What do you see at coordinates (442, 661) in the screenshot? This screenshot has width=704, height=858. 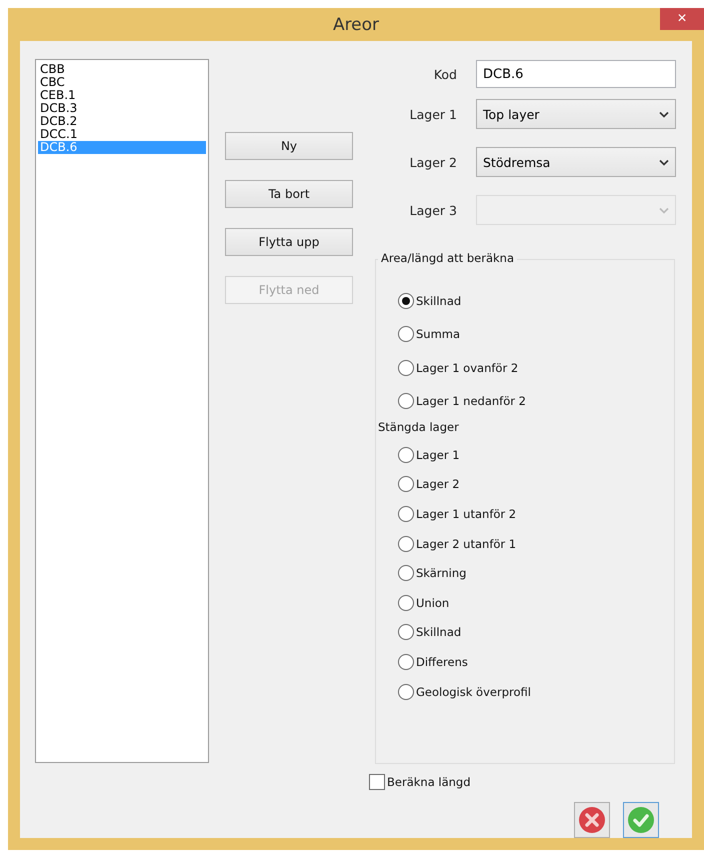 I see `radio-label: Differens` at bounding box center [442, 661].